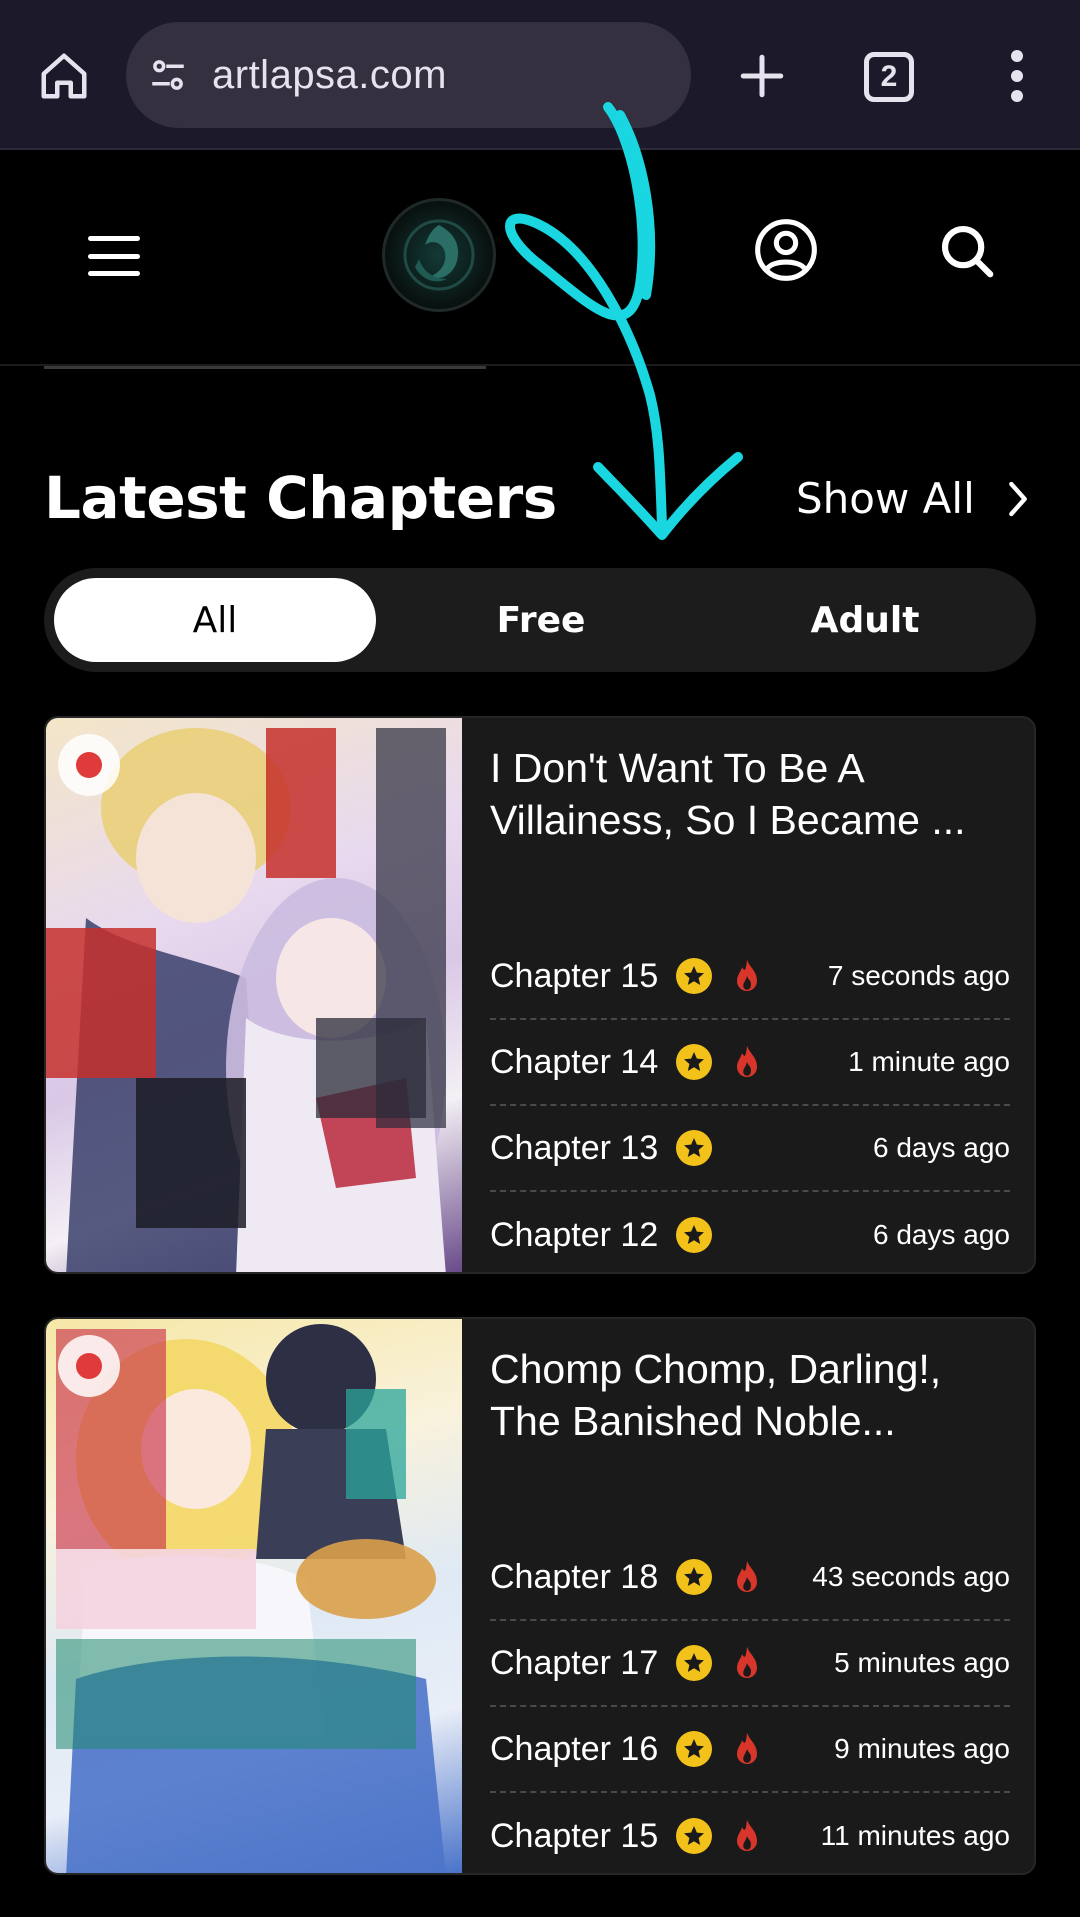 The width and height of the screenshot is (1080, 1917). I want to click on url-text: artlapsa.com, so click(329, 74).